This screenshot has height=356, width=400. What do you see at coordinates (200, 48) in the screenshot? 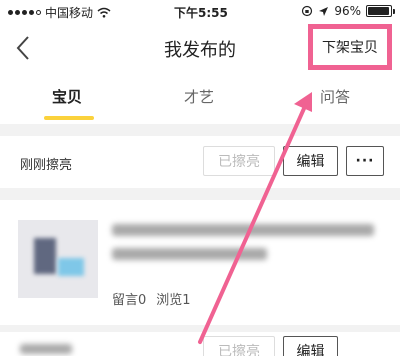
I see `nav-bar: 我发布的 下架宝贝` at bounding box center [200, 48].